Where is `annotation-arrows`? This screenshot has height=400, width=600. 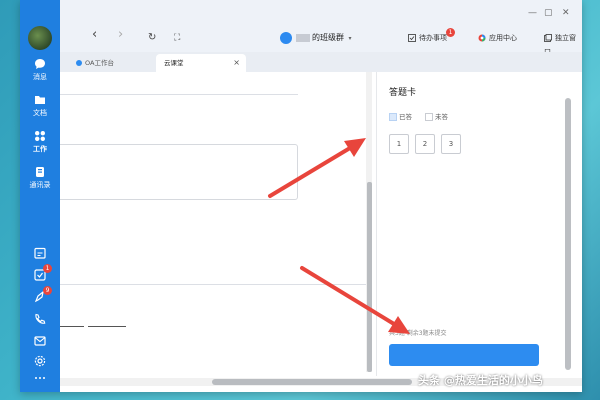
annotation-arrows is located at coordinates (339, 236).